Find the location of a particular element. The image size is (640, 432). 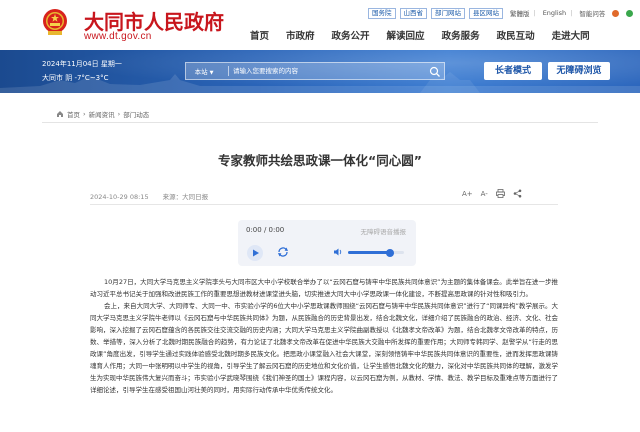

link-shanxi: 山西省 is located at coordinates (413, 13).